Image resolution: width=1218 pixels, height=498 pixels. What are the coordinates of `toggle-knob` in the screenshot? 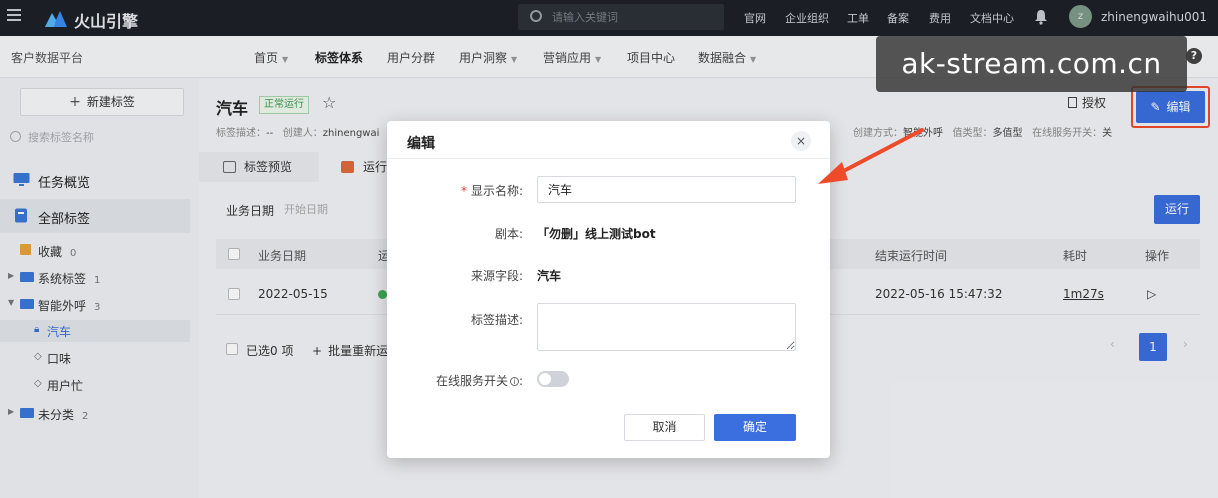 It's located at (545, 379).